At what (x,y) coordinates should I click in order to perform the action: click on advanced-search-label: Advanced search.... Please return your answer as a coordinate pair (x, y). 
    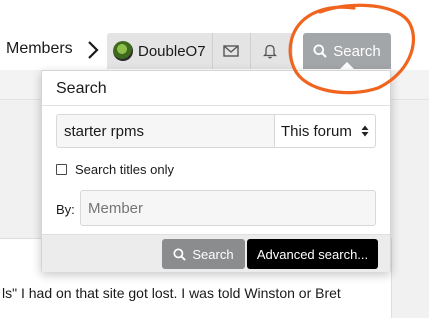
    Looking at the image, I should click on (312, 254).